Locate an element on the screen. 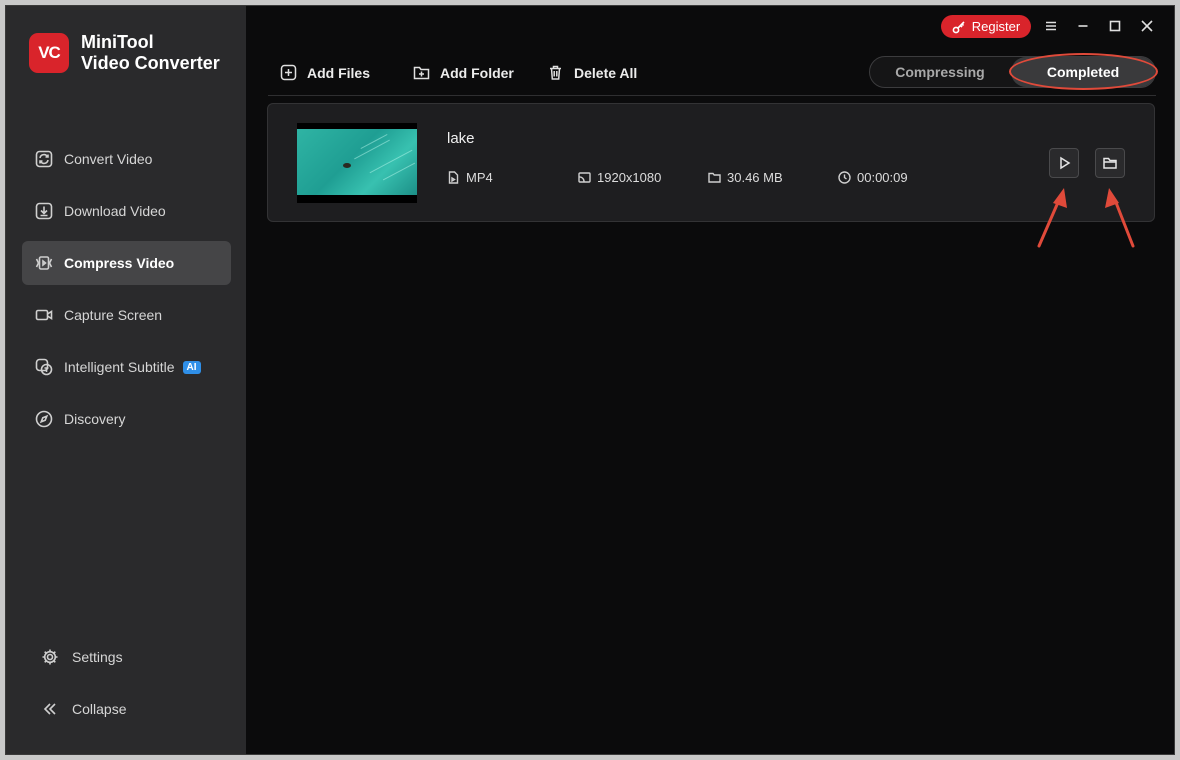 The height and width of the screenshot is (760, 1180). logo-icon: VC is located at coordinates (49, 53).